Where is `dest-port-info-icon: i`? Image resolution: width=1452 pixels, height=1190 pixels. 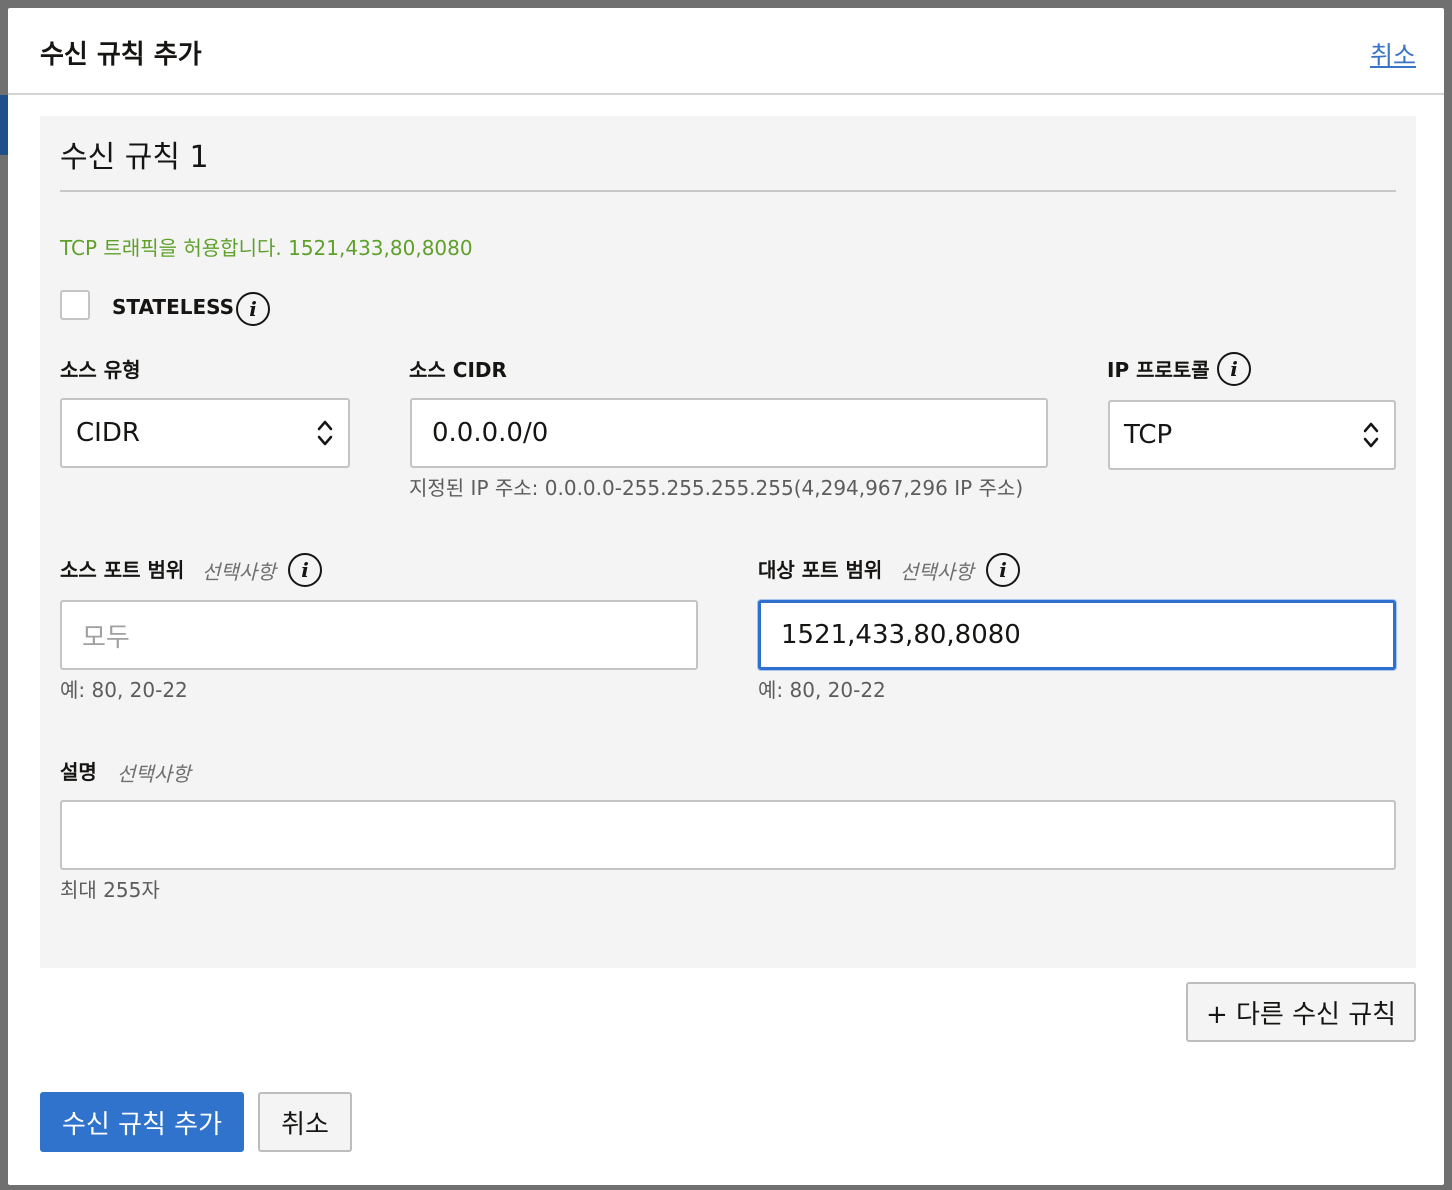
dest-port-info-icon: i is located at coordinates (1003, 570).